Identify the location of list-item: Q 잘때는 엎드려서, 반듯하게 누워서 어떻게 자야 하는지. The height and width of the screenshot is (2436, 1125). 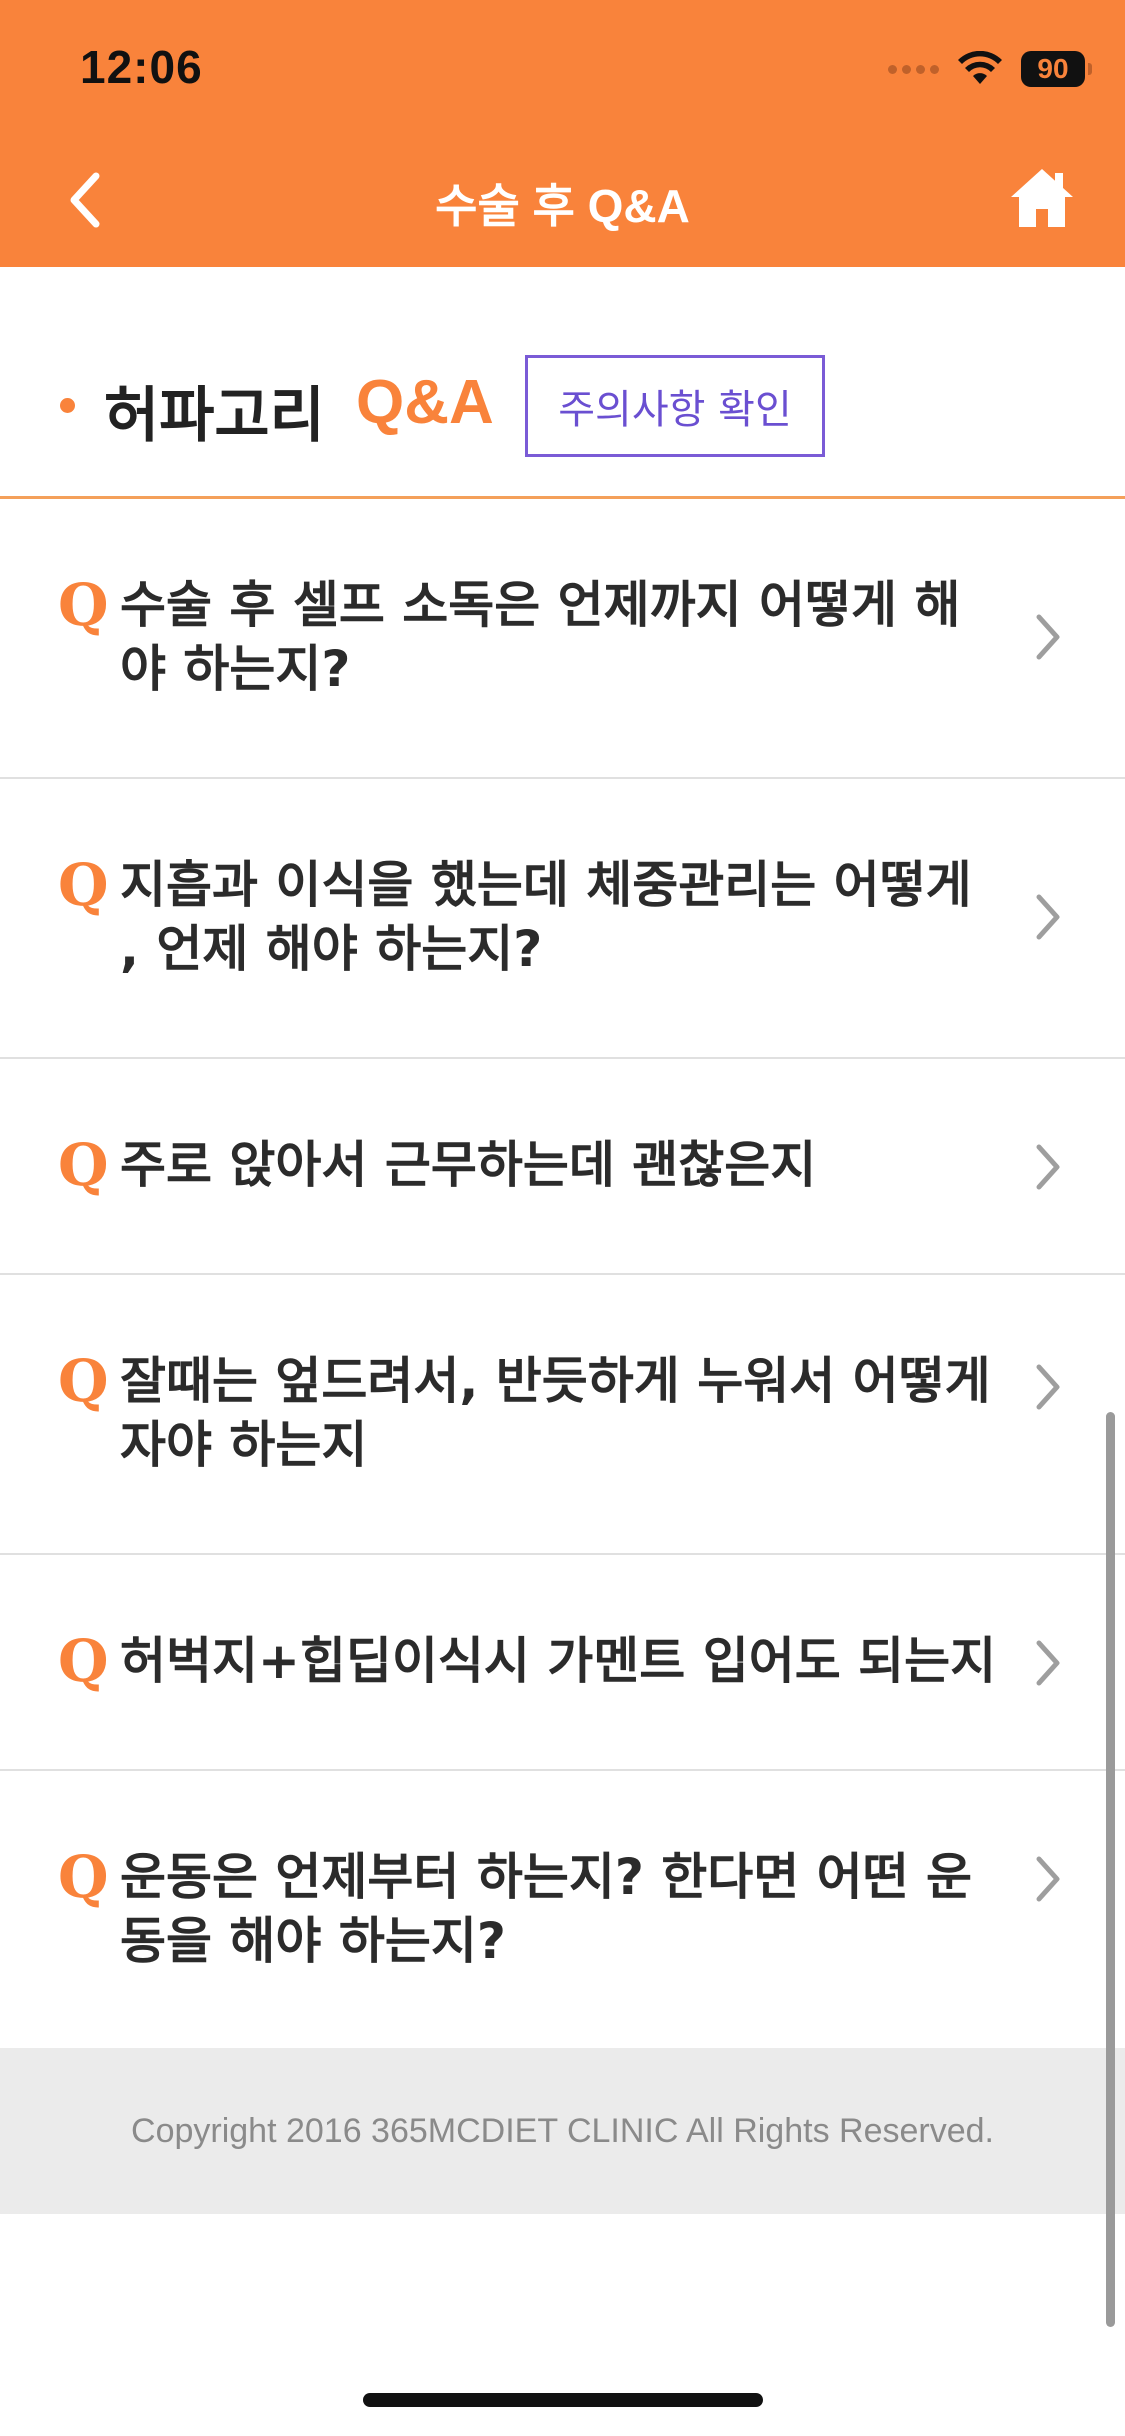
(562, 1415).